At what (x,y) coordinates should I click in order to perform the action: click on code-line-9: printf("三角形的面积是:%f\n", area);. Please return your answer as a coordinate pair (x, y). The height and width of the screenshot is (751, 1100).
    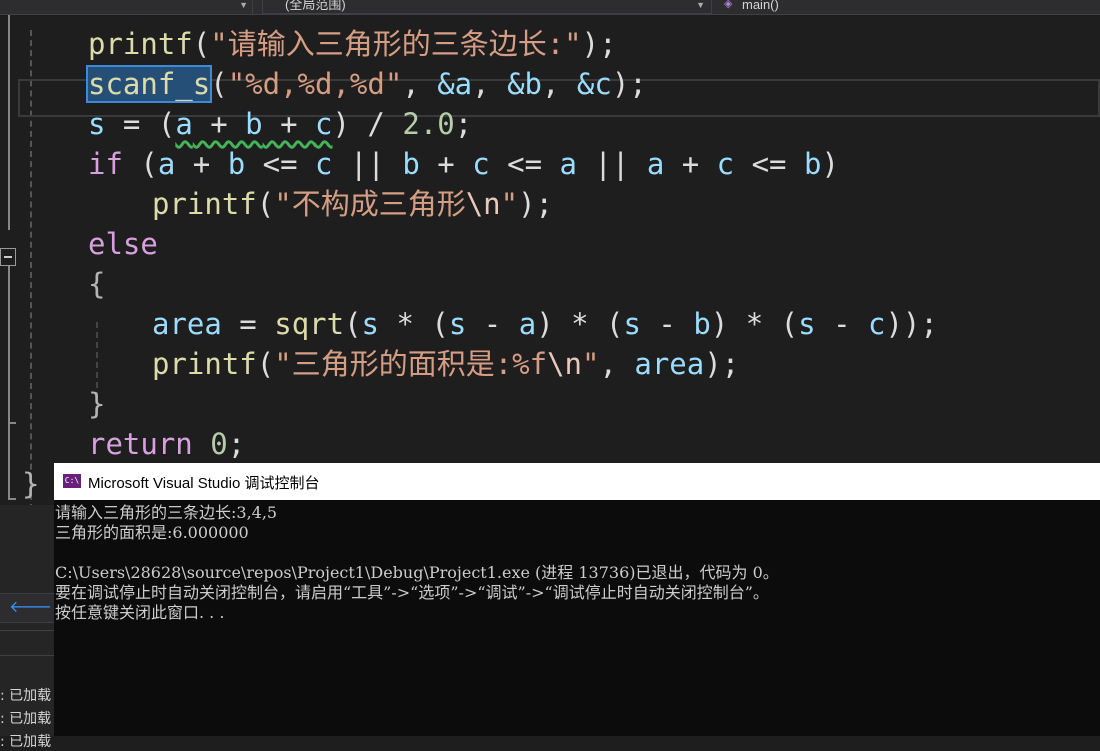
    Looking at the image, I should click on (445, 364).